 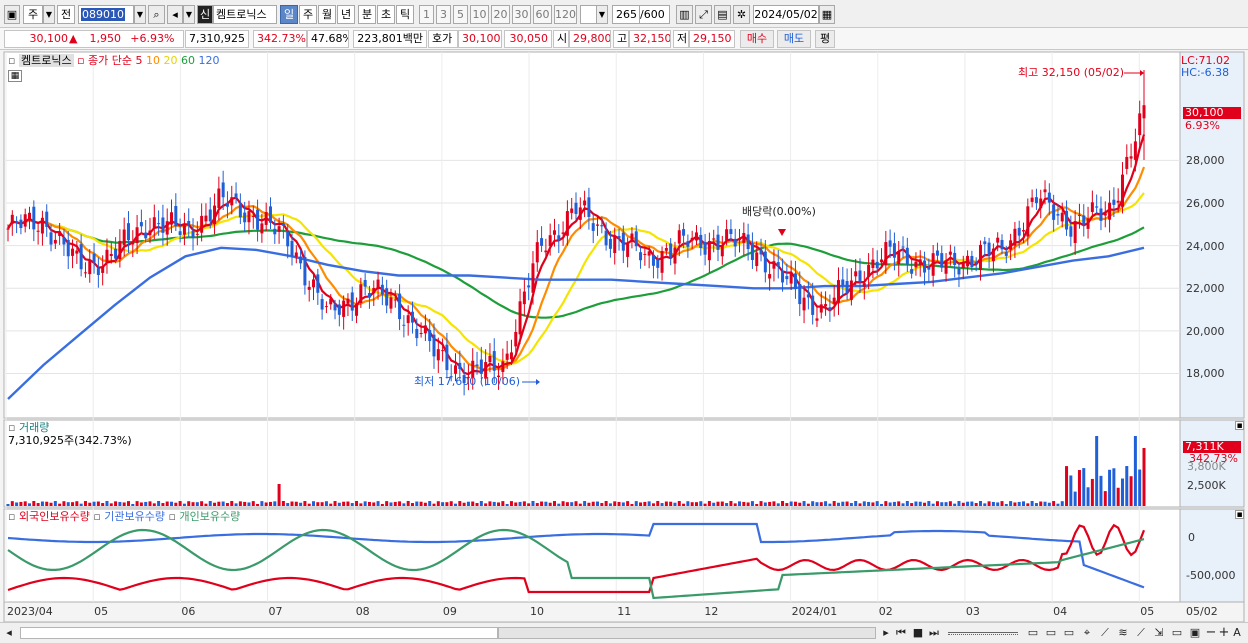 What do you see at coordinates (49, 38) in the screenshot?
I see `current-price: 30,100` at bounding box center [49, 38].